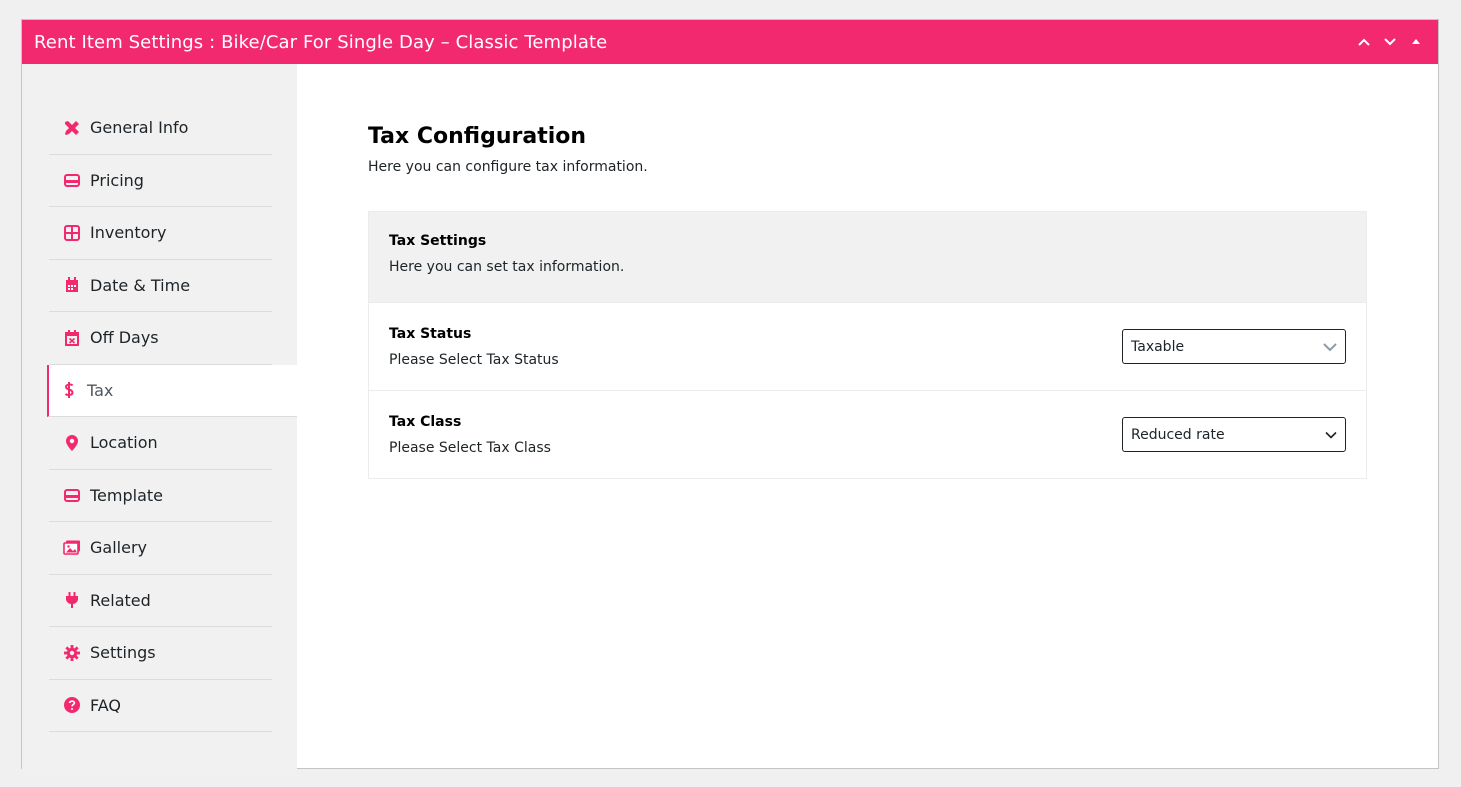  Describe the element at coordinates (72, 705) in the screenshot. I see `question-icon` at that location.